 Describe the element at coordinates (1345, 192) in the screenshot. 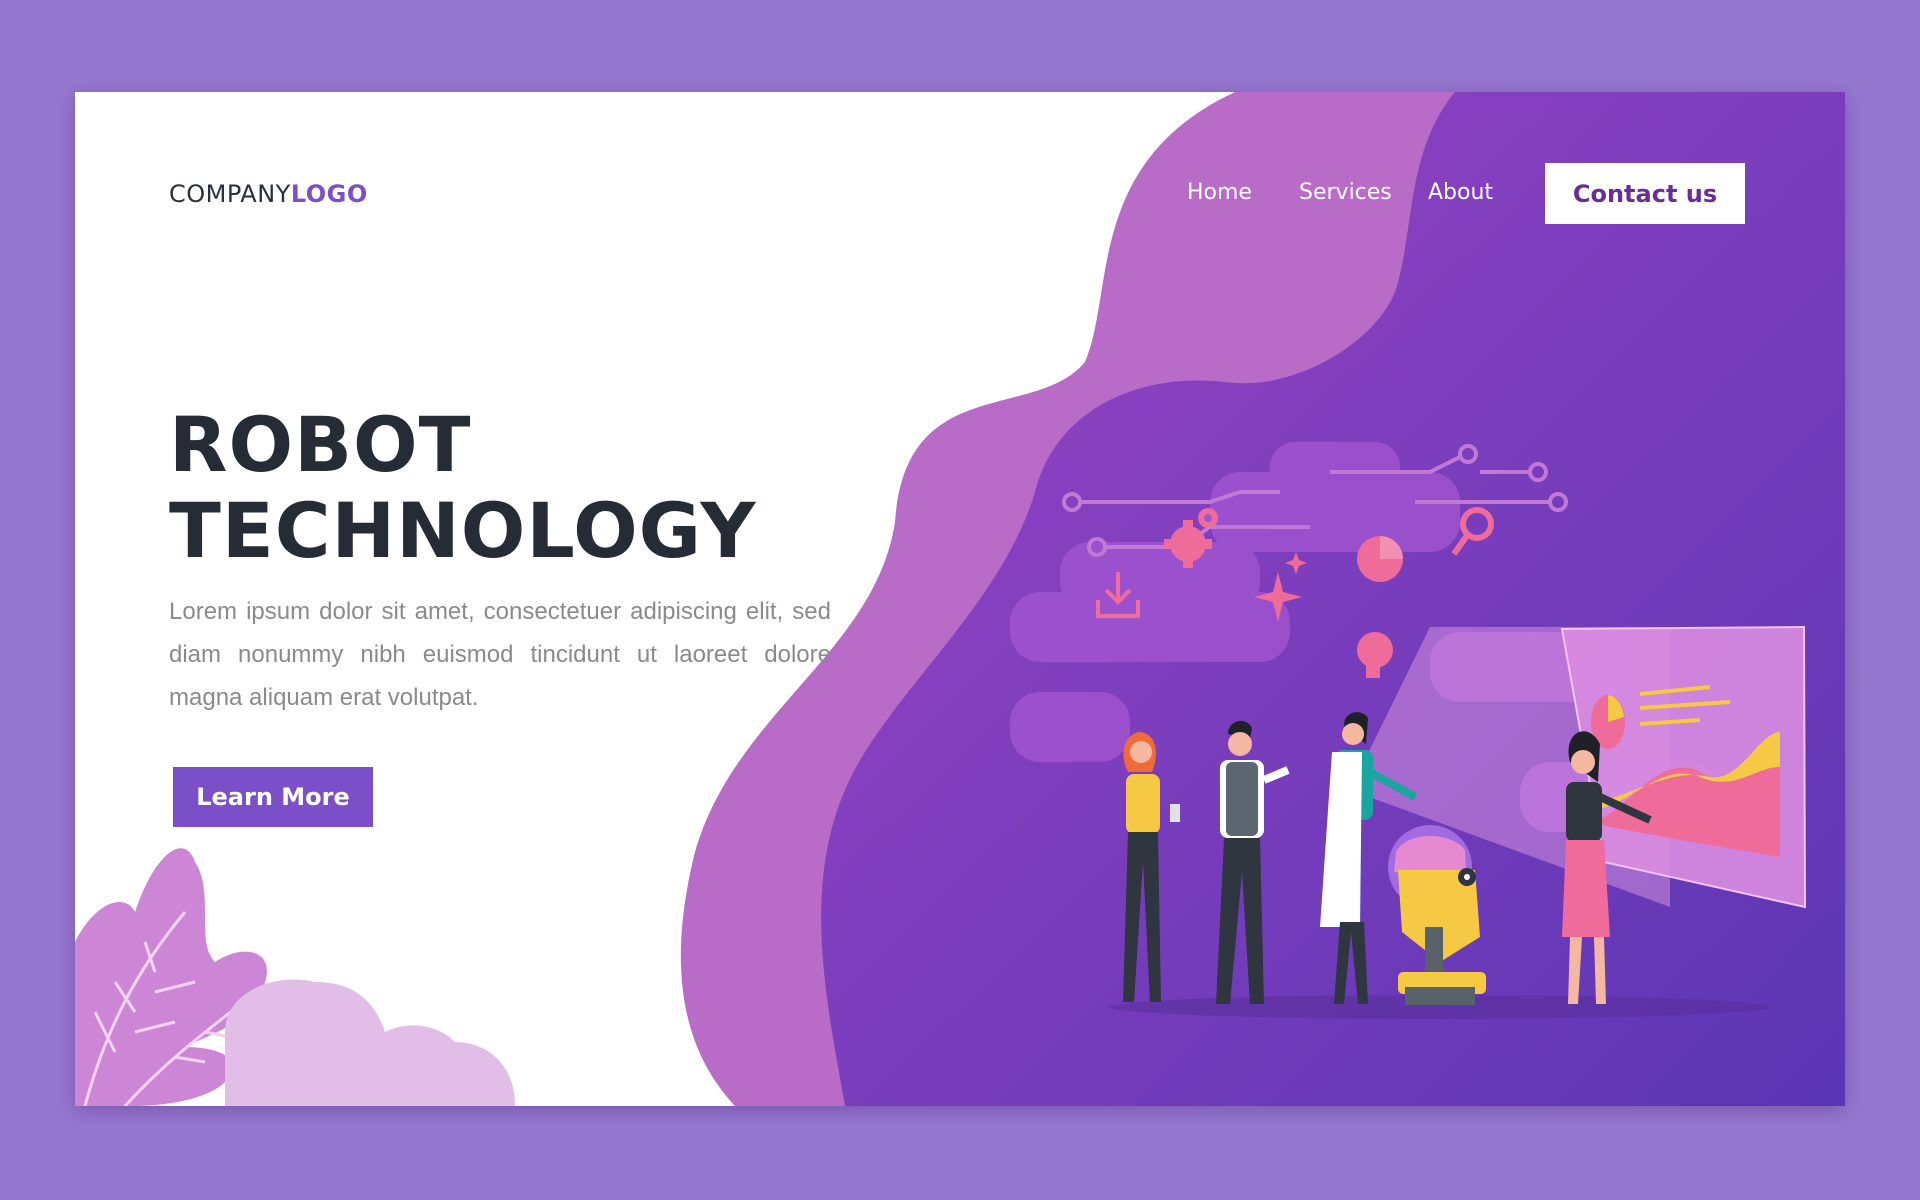

I see `nav-services-link: Services` at that location.